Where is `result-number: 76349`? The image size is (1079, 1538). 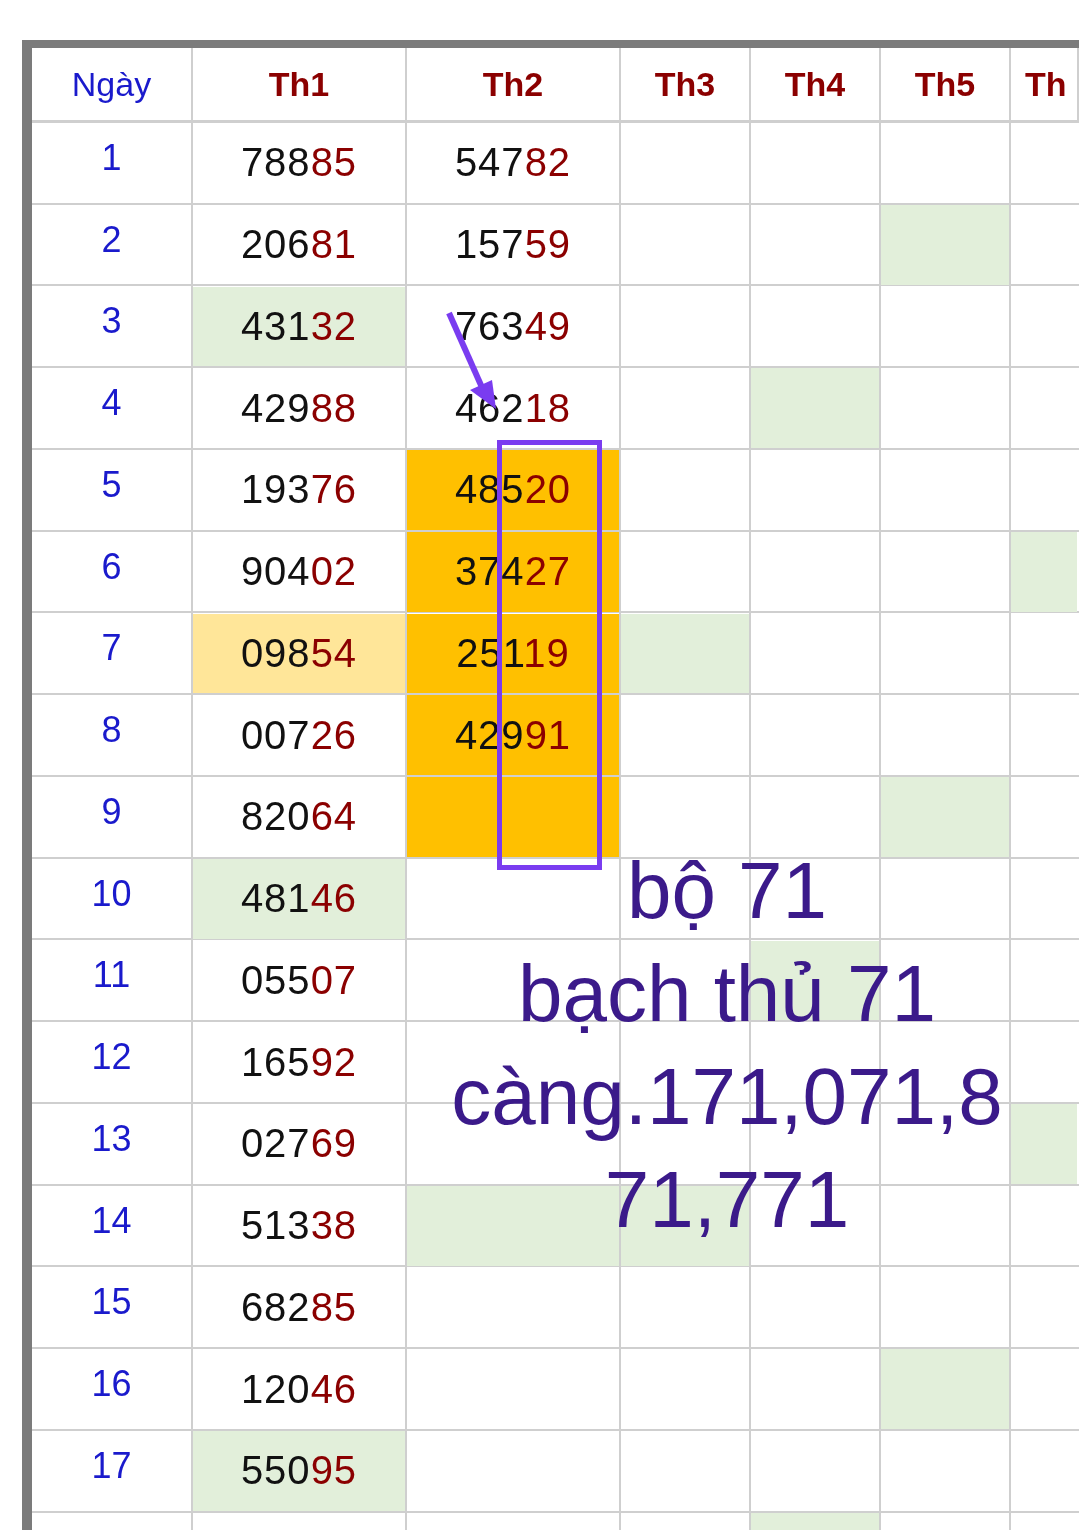 result-number: 76349 is located at coordinates (513, 326).